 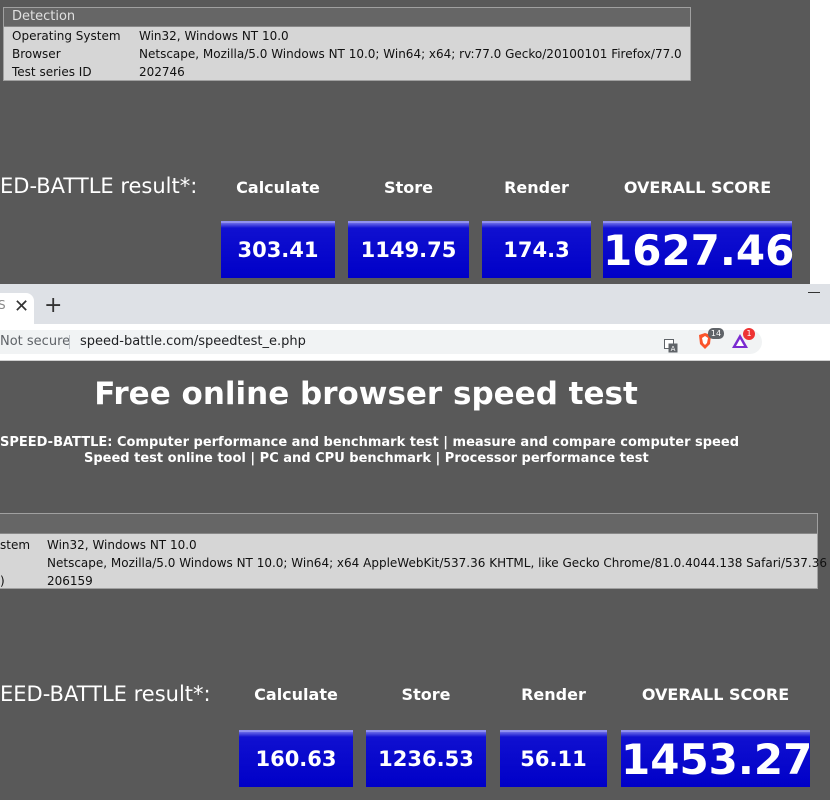 What do you see at coordinates (53, 305) in the screenshot?
I see `new-tab-button: +` at bounding box center [53, 305].